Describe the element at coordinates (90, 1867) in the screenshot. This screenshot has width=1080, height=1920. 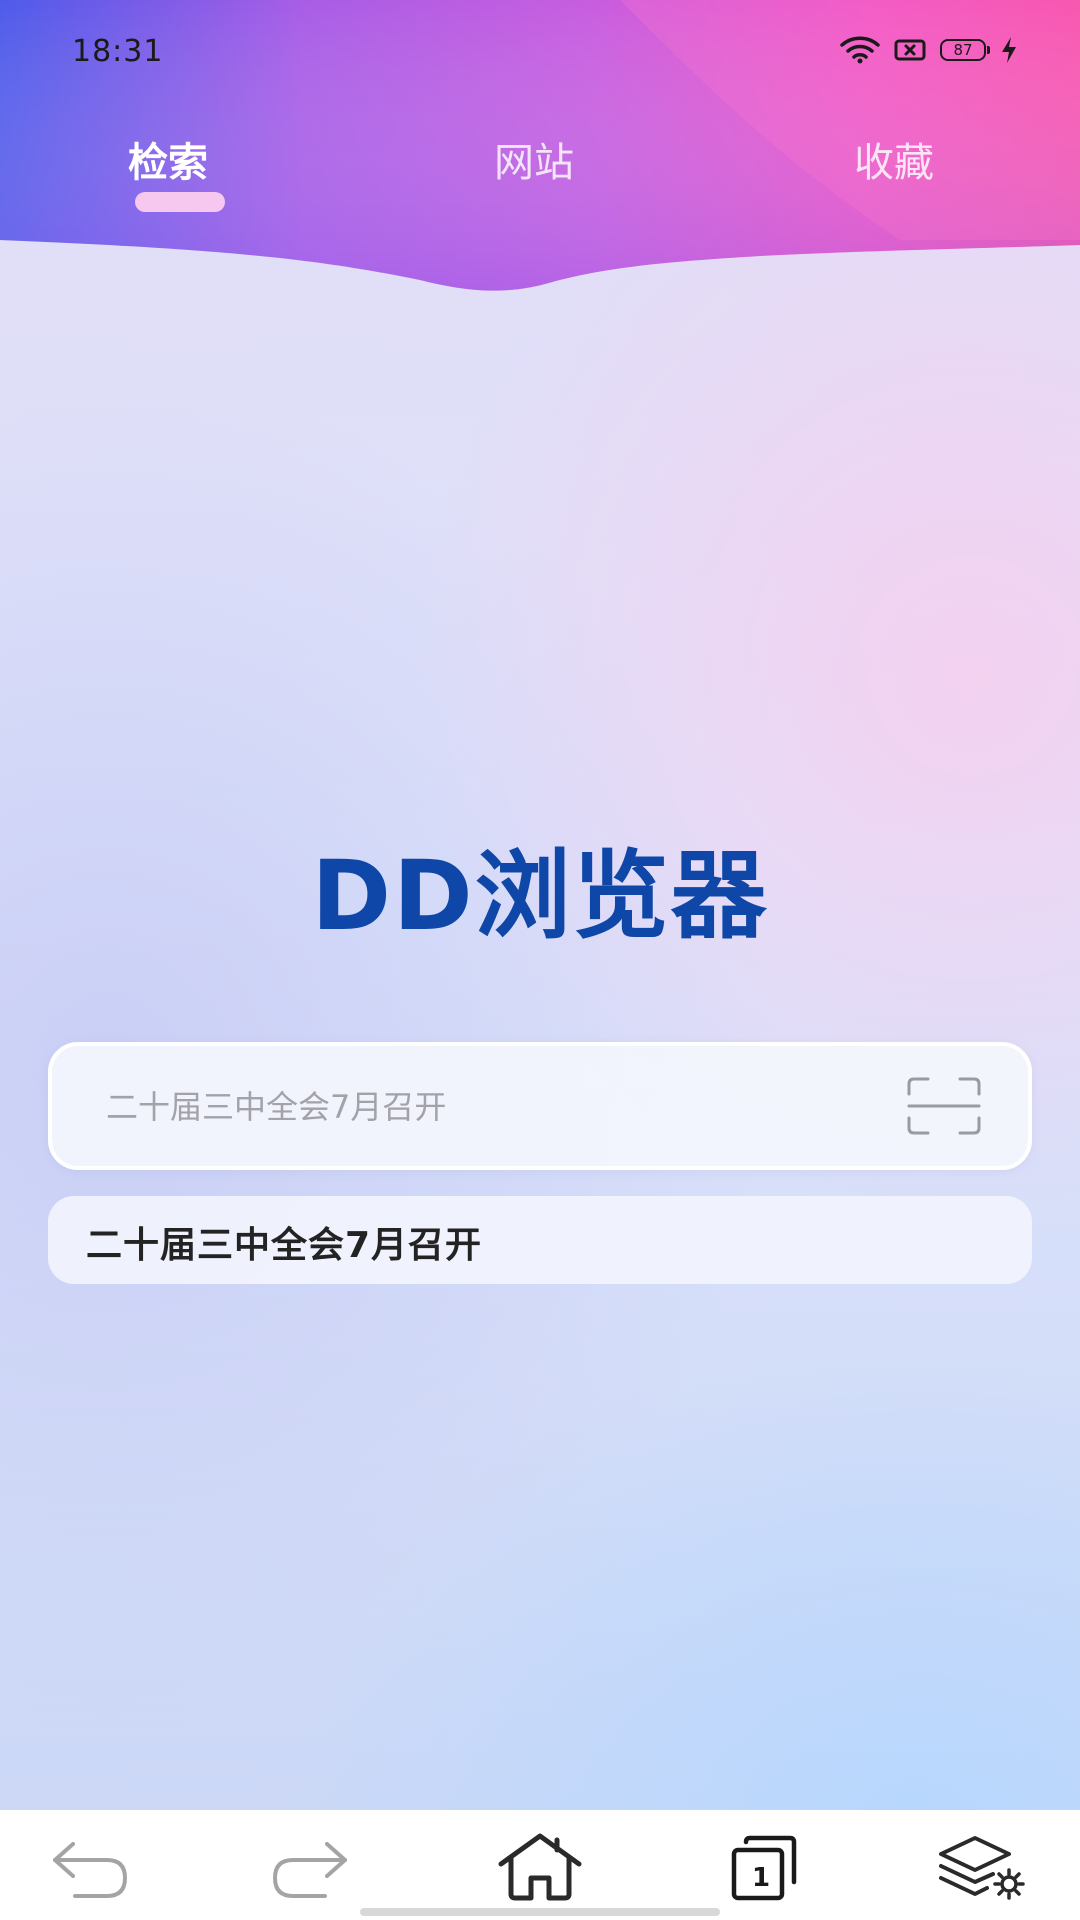
I see `back-icon` at that location.